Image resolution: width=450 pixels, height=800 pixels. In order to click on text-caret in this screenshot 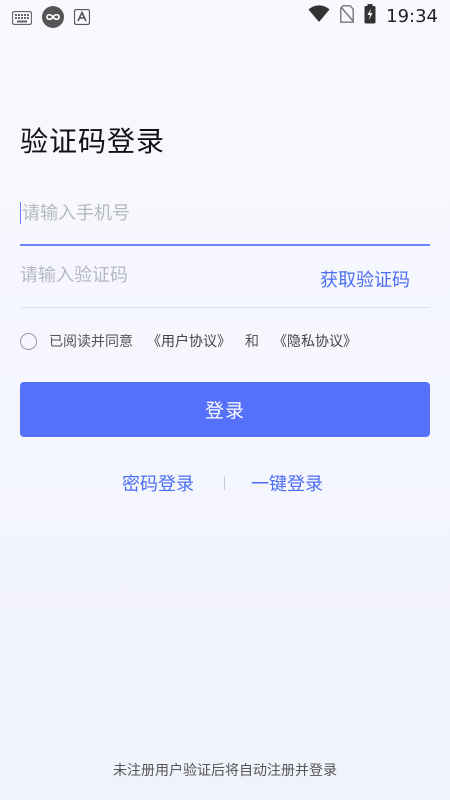, I will do `click(20, 213)`.